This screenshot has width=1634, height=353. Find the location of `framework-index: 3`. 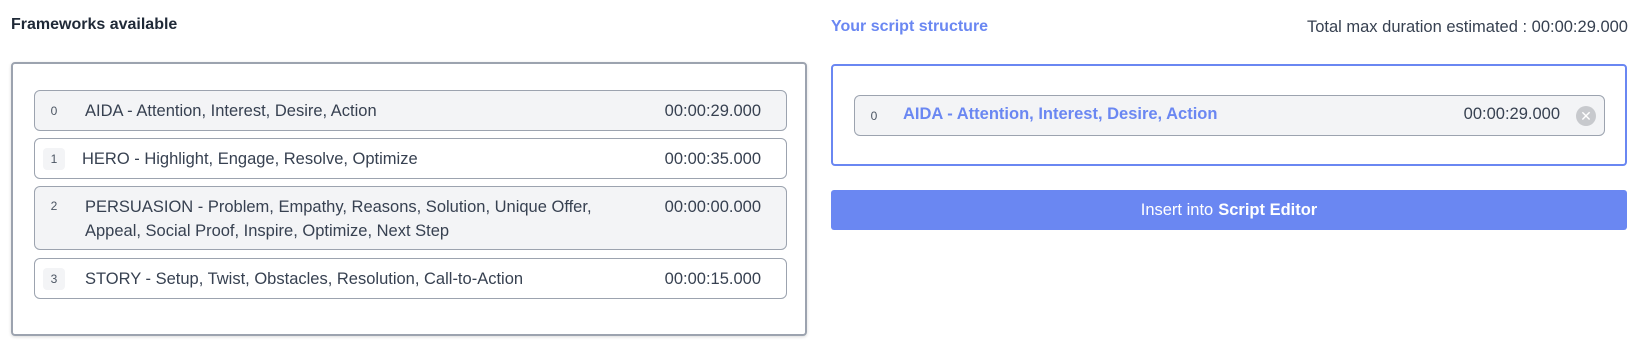

framework-index: 3 is located at coordinates (54, 279).